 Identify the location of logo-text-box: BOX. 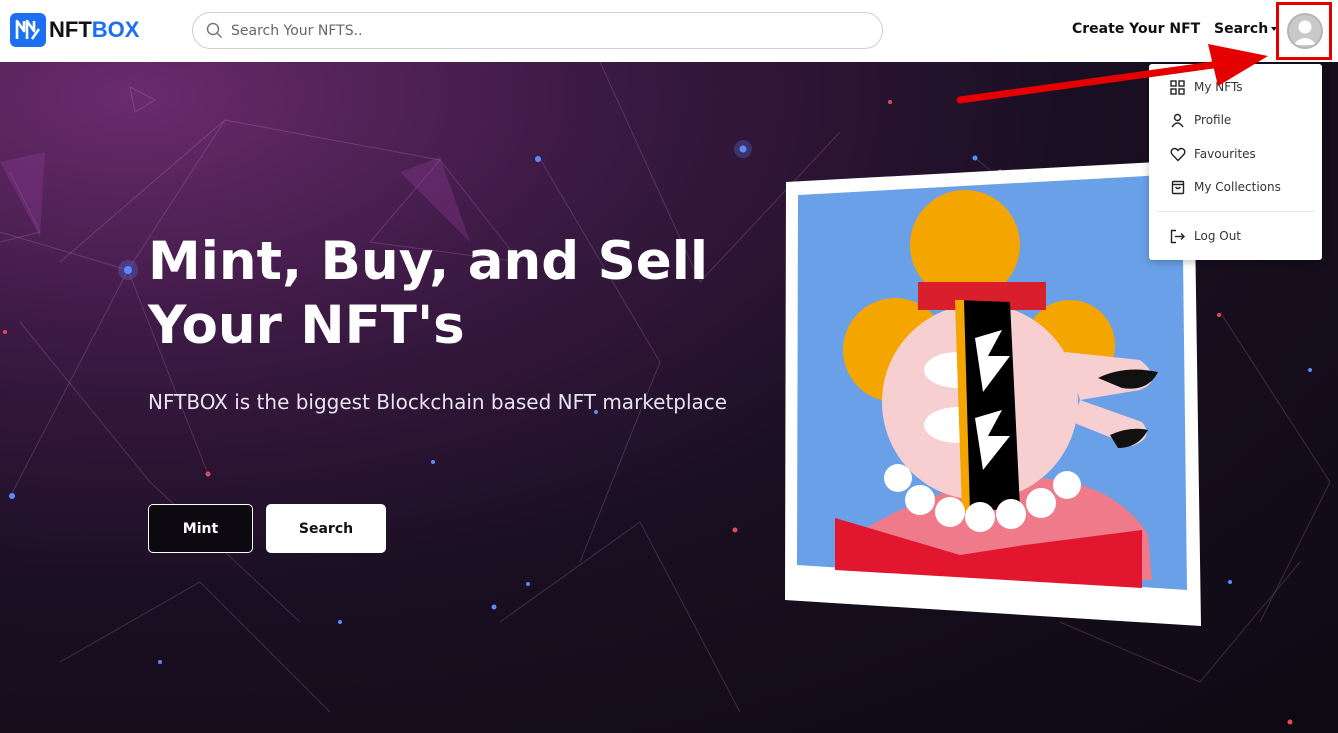
(115, 29).